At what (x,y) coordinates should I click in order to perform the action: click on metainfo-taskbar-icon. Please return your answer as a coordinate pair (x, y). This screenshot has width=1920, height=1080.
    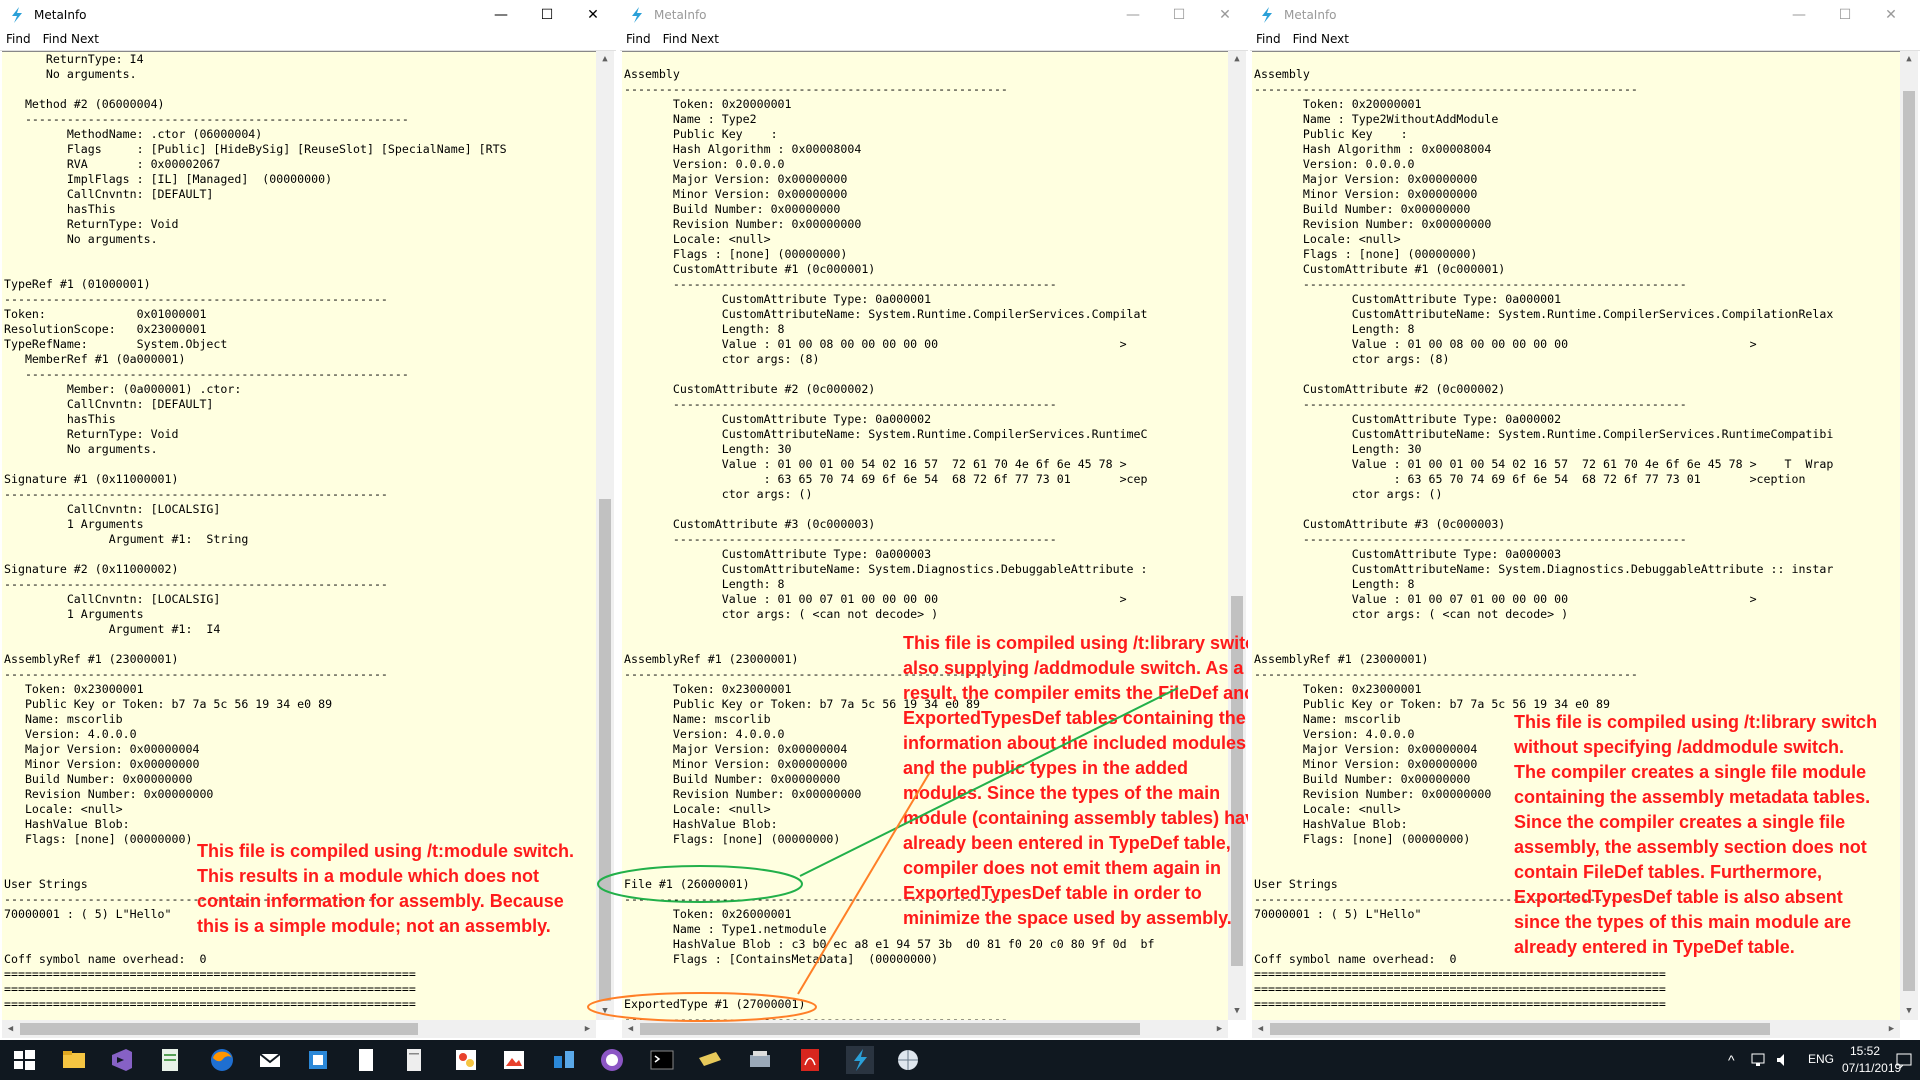
    Looking at the image, I should click on (860, 1060).